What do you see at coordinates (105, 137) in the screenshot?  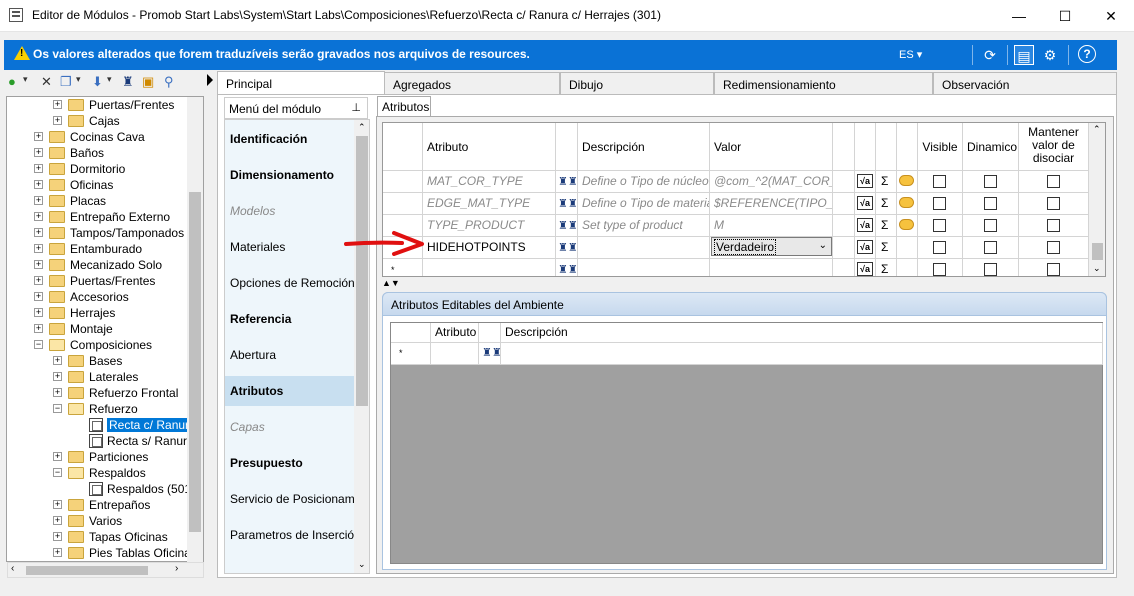 I see `tree-item: + Cocinas Cava` at bounding box center [105, 137].